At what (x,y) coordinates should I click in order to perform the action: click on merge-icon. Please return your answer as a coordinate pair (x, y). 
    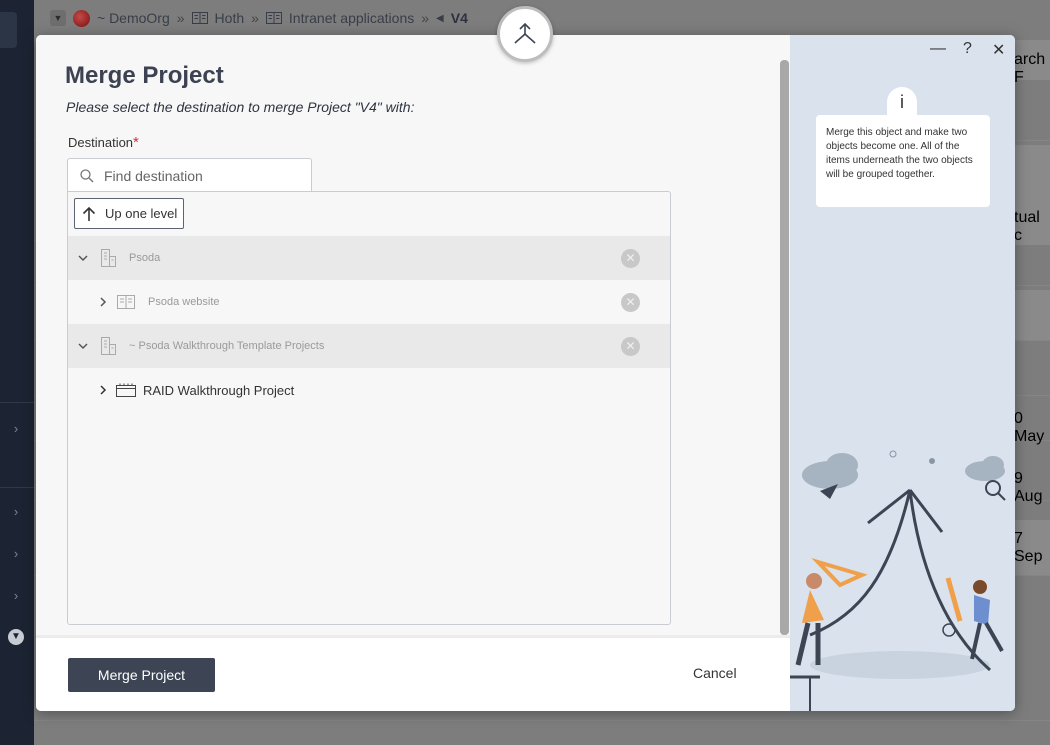
    Looking at the image, I should click on (525, 33).